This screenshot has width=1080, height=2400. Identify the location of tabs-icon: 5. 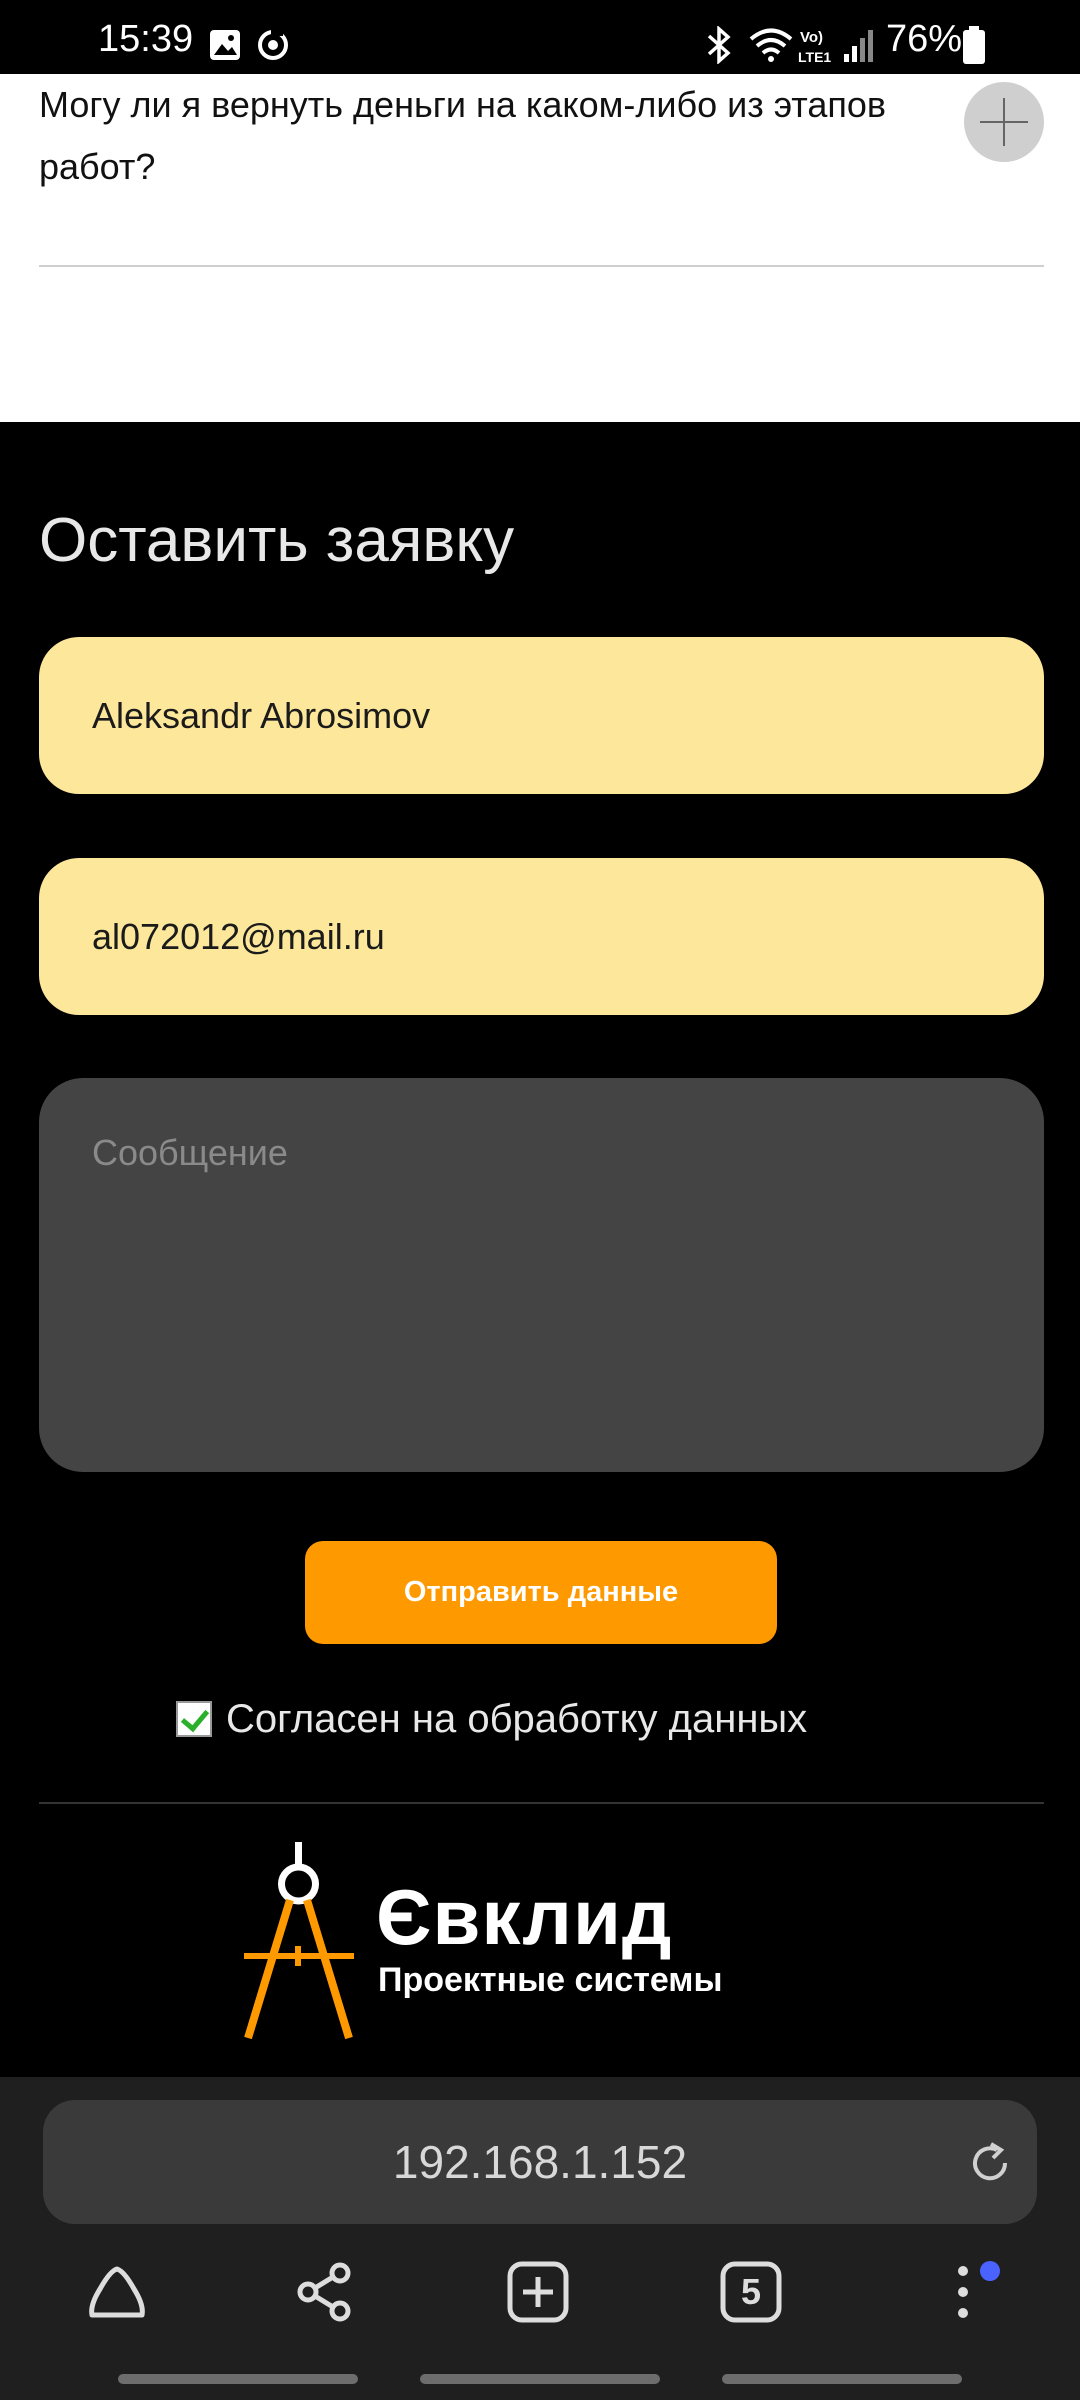
(751, 2292).